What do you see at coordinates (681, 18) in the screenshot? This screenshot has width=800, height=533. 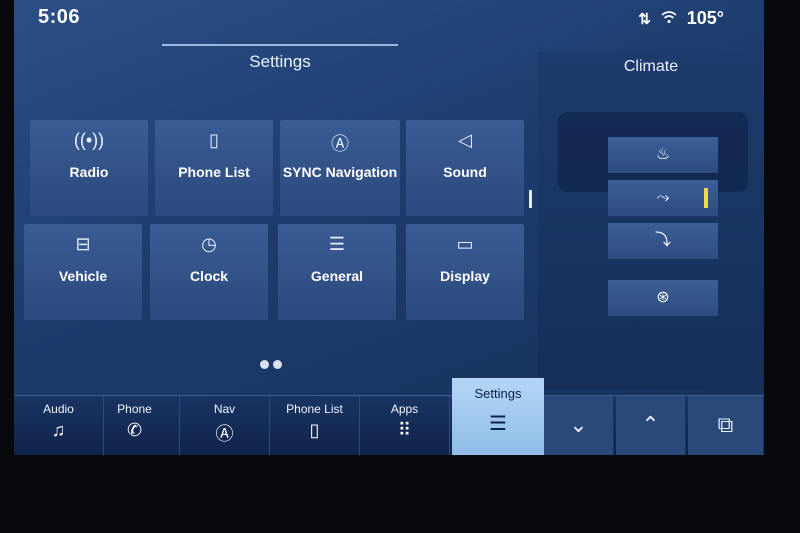 I see `status-icons: ⇅ 105°` at bounding box center [681, 18].